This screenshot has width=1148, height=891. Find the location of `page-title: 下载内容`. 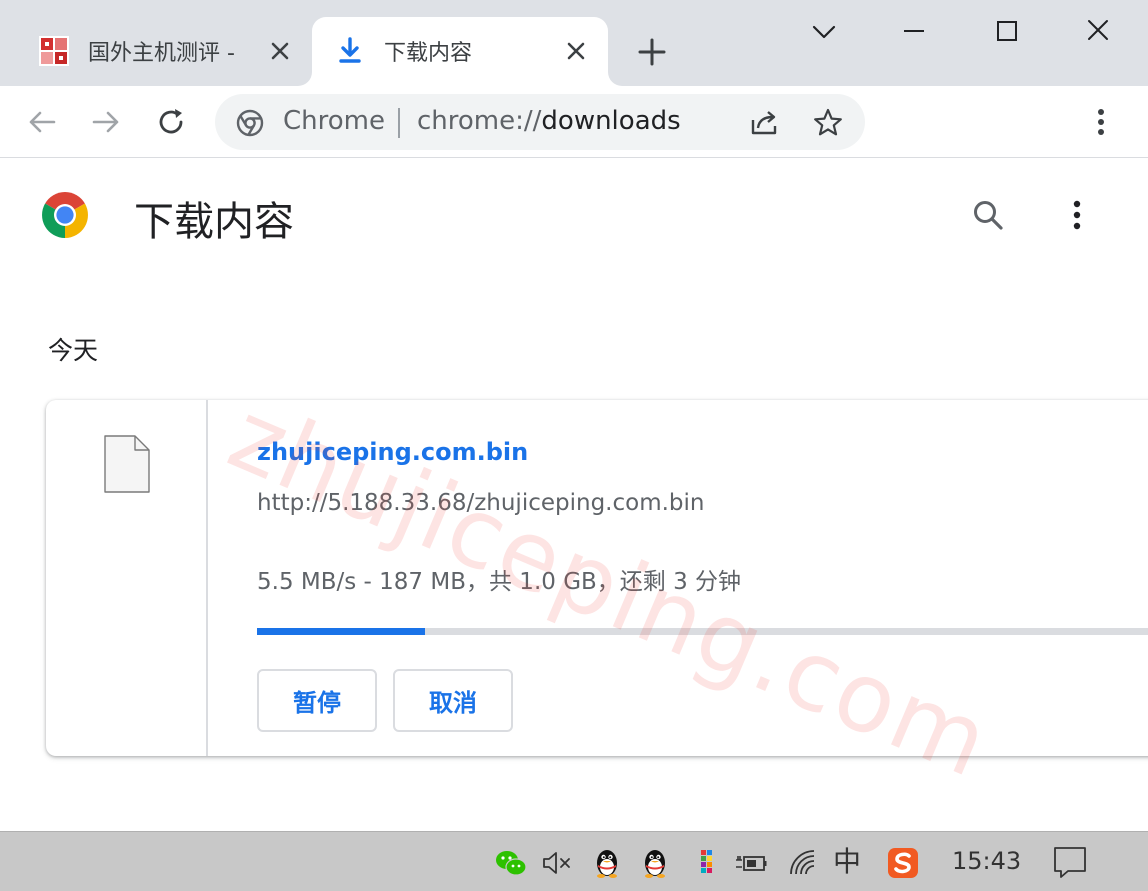

page-title: 下载内容 is located at coordinates (214, 222).